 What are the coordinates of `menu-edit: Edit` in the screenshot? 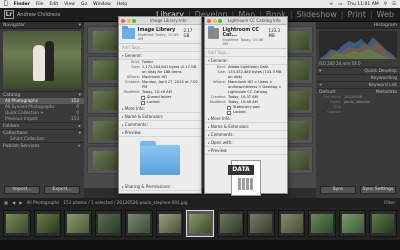 It's located at (53, 4).